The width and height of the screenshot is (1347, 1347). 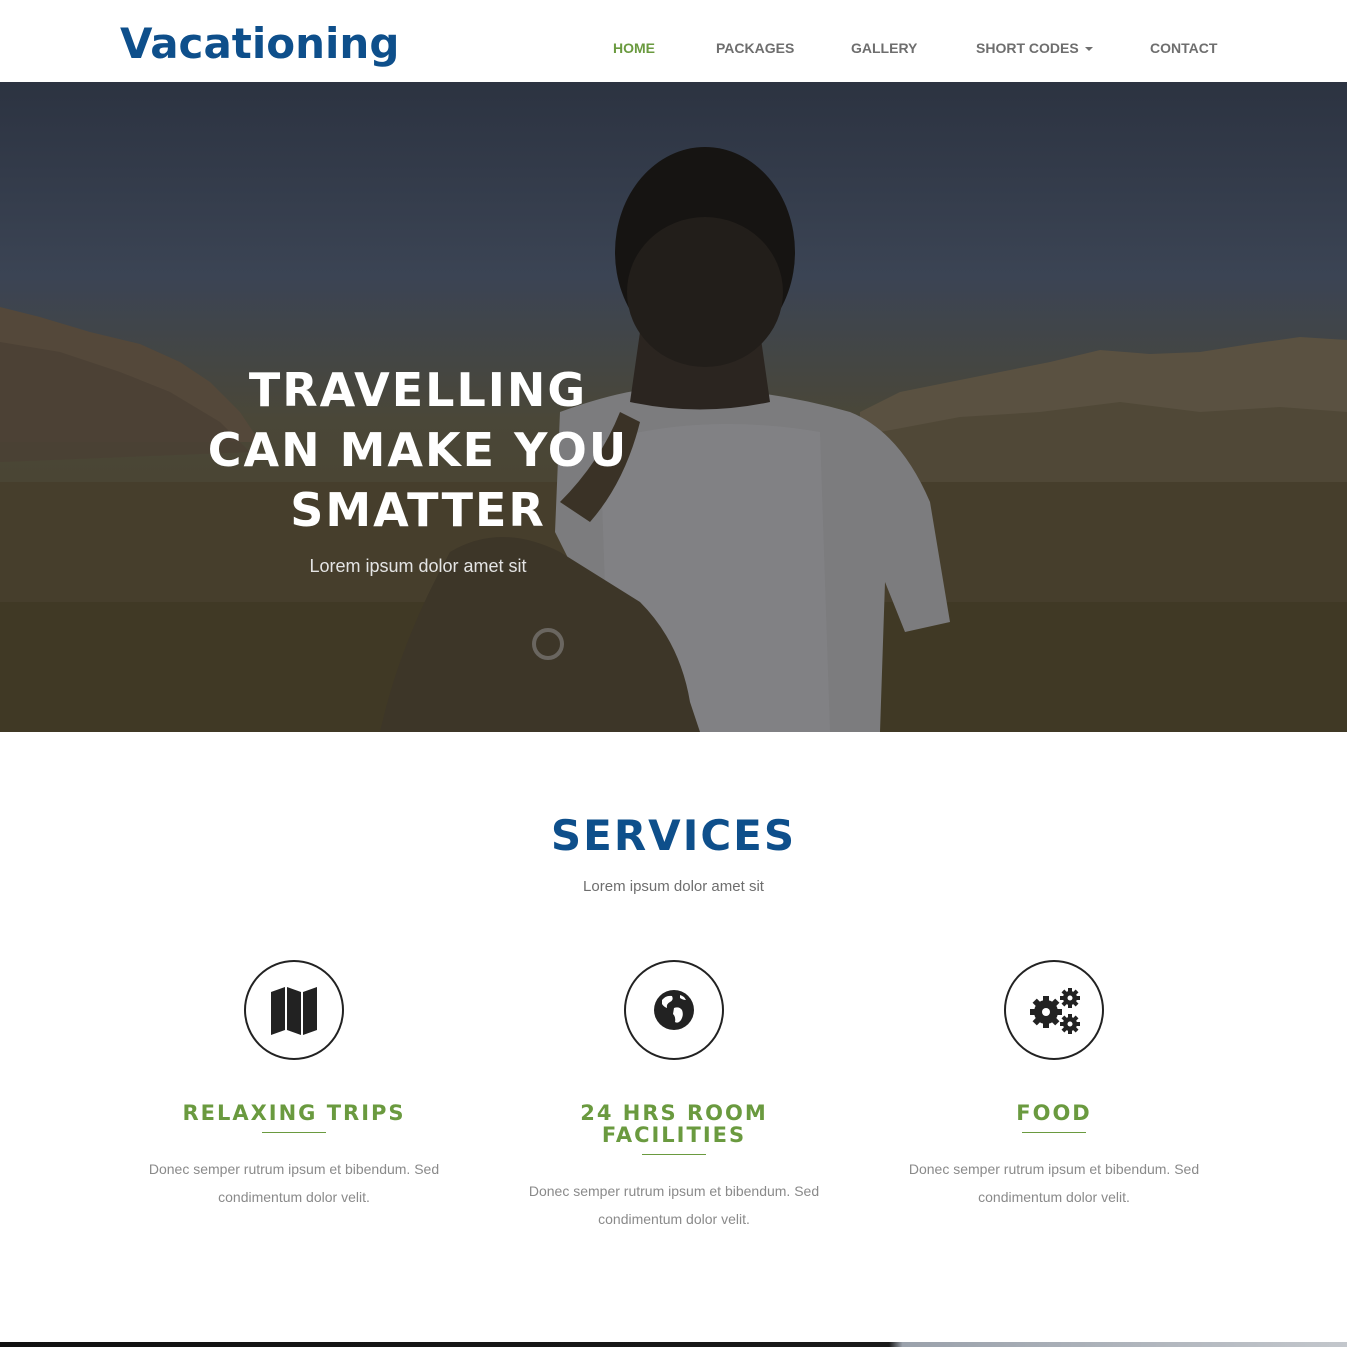 I want to click on service-title: RELAXING TRIPS, so click(x=294, y=1113).